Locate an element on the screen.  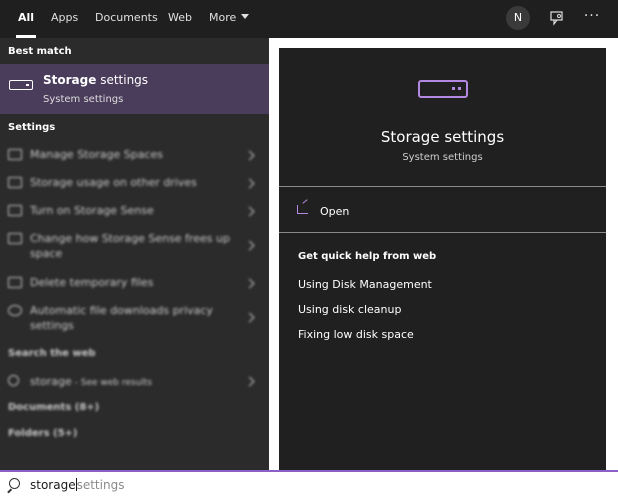
help-link-disk-cleanup: Using disk cleanup is located at coordinates (349, 309).